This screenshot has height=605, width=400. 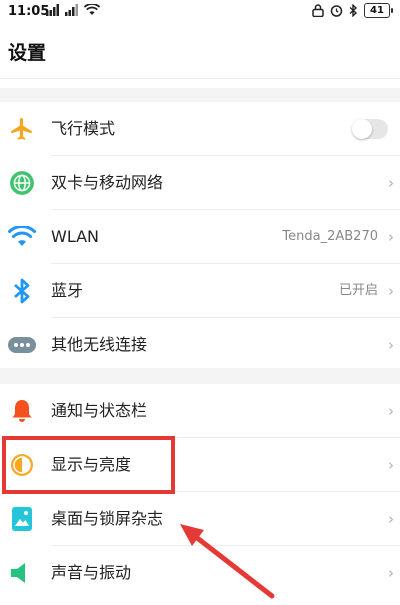 What do you see at coordinates (378, 10) in the screenshot?
I see `battery-icon: 41` at bounding box center [378, 10].